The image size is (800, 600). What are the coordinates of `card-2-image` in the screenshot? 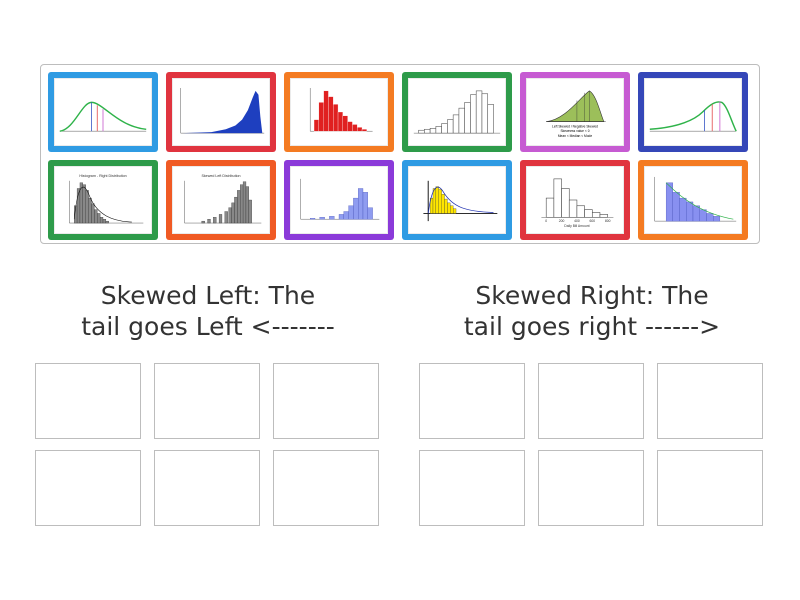 It's located at (221, 112).